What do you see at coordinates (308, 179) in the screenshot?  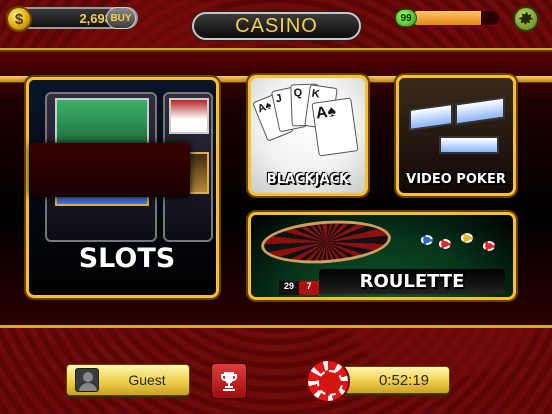 I see `blackjack-label: BLACKJACK` at bounding box center [308, 179].